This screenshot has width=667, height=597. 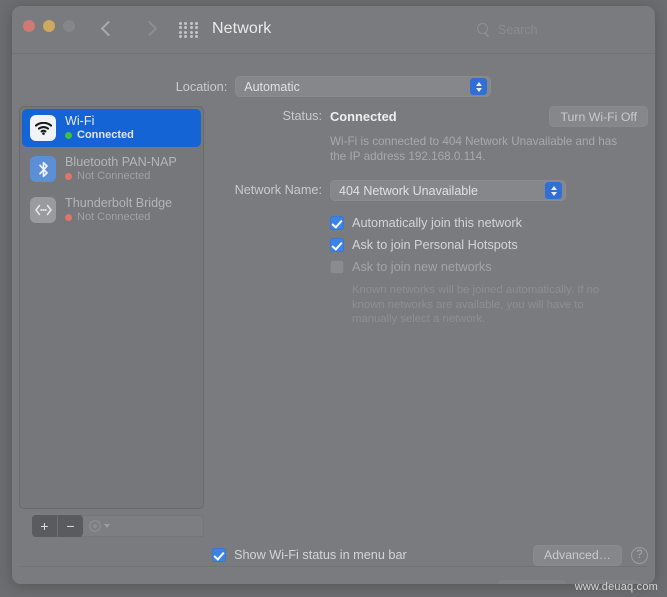 I want to click on location-label: Location:, so click(x=201, y=86).